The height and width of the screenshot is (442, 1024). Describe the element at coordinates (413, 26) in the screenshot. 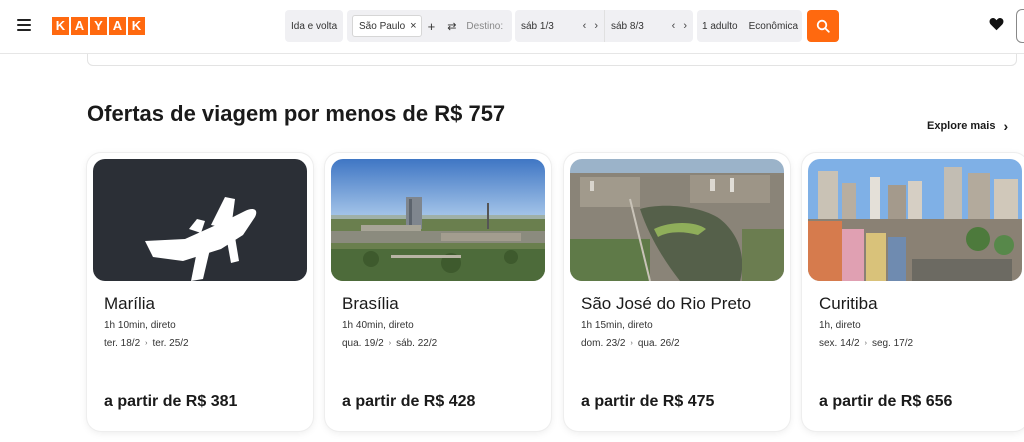

I see `remove-origin-icon: ×` at that location.